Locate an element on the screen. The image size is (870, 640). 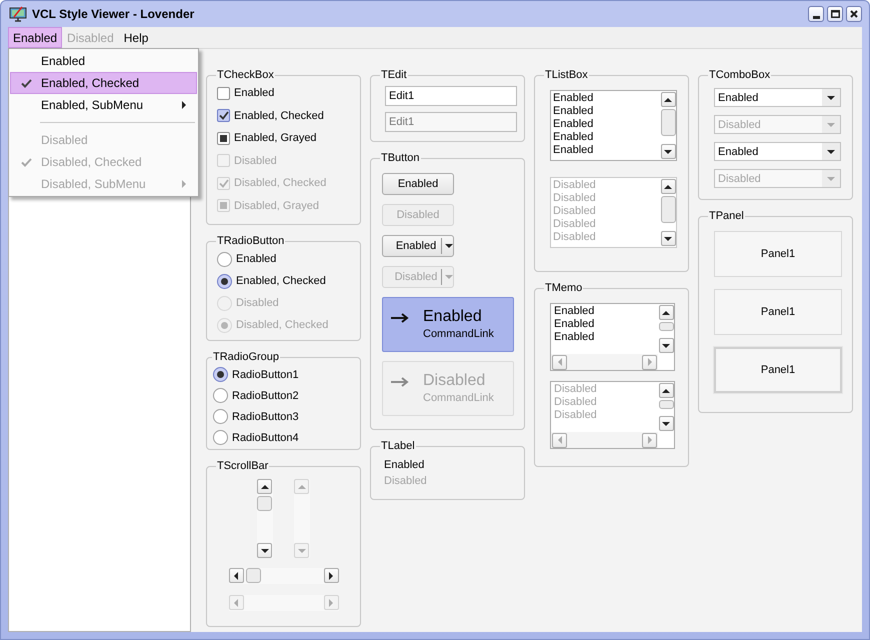
menu-item: Enabled, Checked is located at coordinates (103, 83).